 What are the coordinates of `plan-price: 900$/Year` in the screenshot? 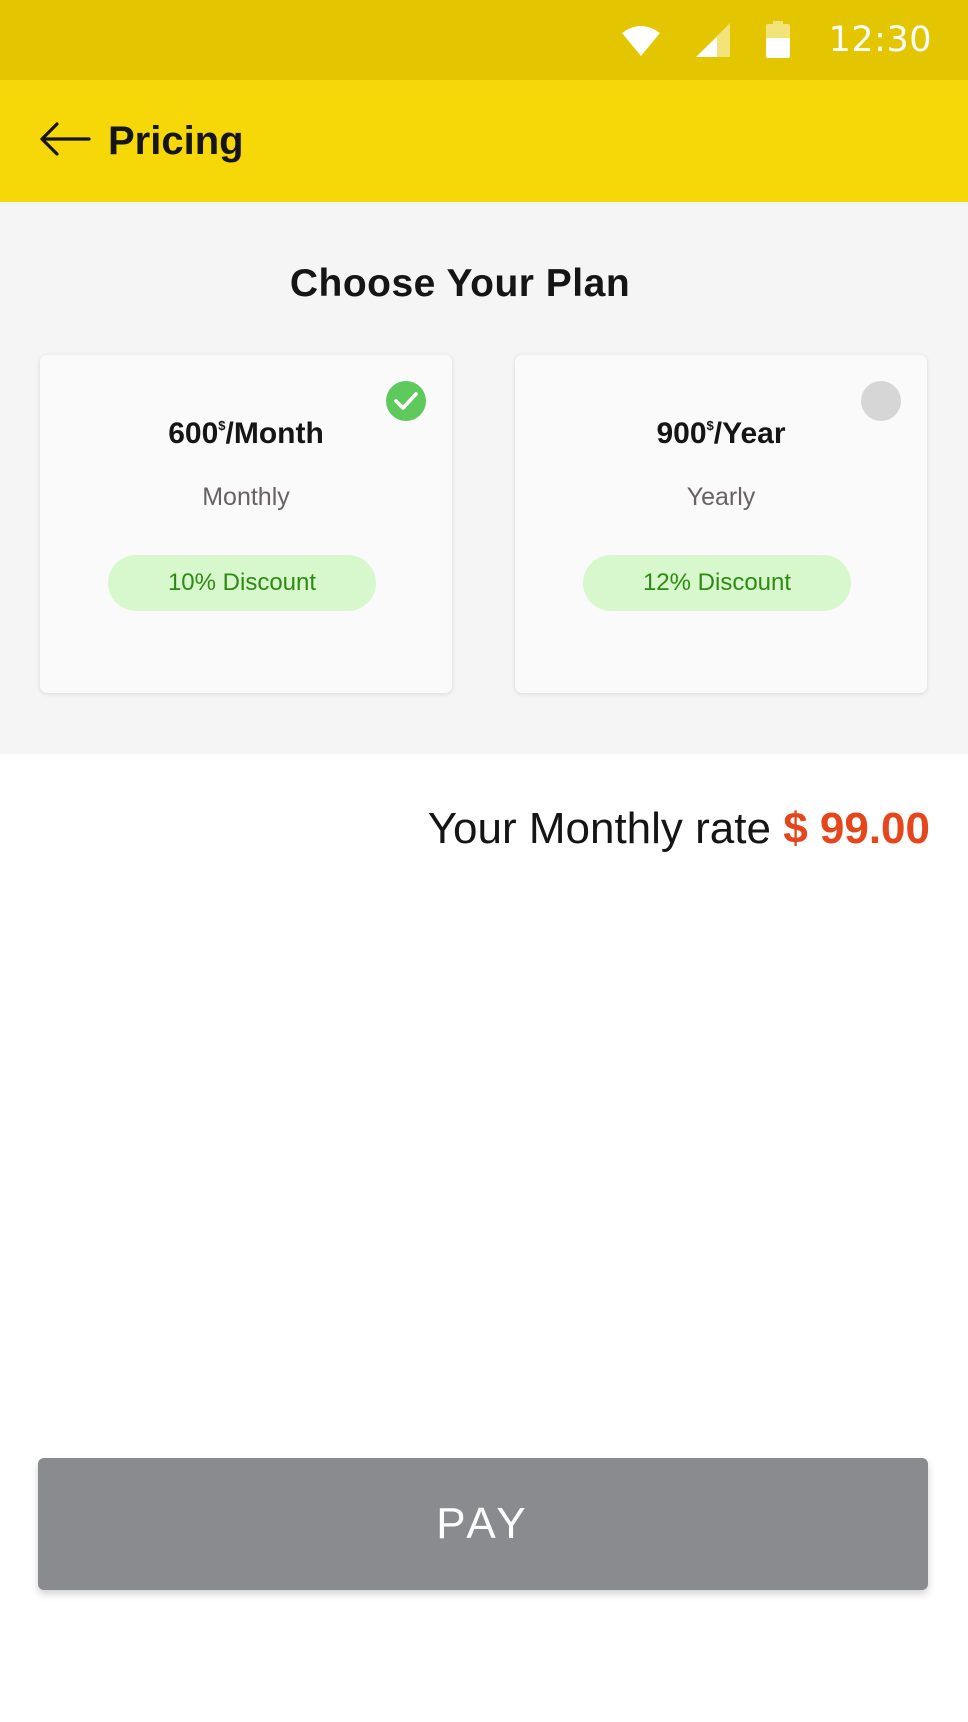 It's located at (721, 434).